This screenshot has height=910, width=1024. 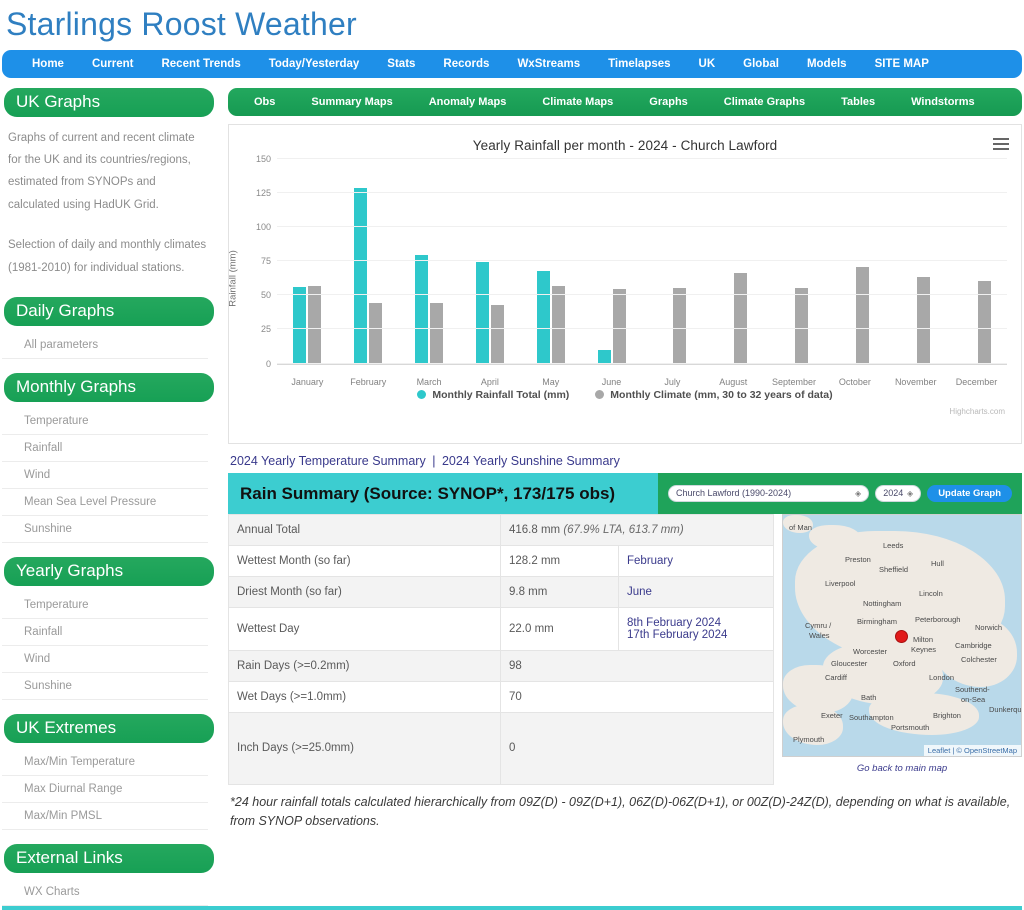 What do you see at coordinates (639, 64) in the screenshot?
I see `nav-item-timelapses: Timelapses` at bounding box center [639, 64].